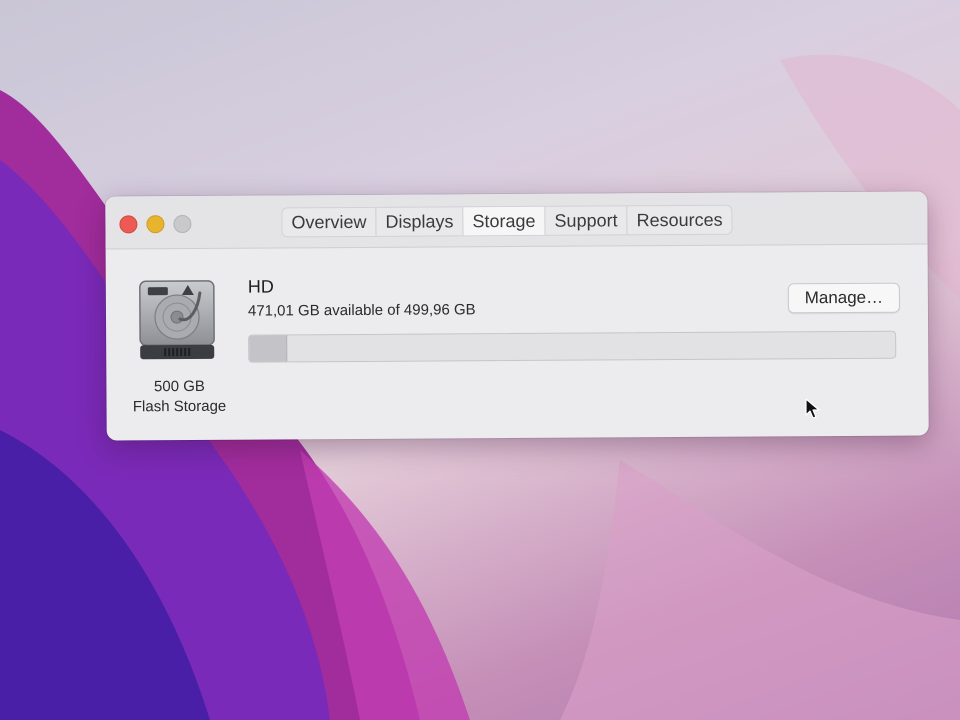 The width and height of the screenshot is (960, 720). What do you see at coordinates (420, 221) in the screenshot?
I see `tab-displays: Displays` at bounding box center [420, 221].